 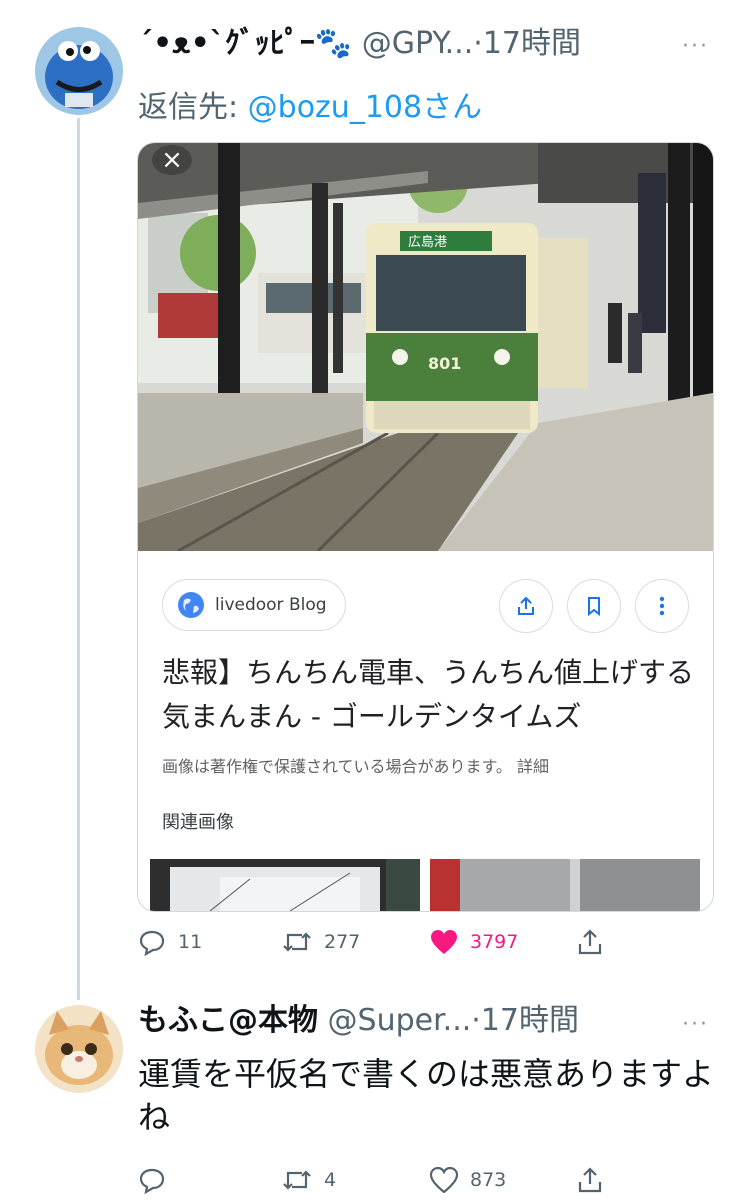 What do you see at coordinates (198, 822) in the screenshot?
I see `related-images-label: 関連画像` at bounding box center [198, 822].